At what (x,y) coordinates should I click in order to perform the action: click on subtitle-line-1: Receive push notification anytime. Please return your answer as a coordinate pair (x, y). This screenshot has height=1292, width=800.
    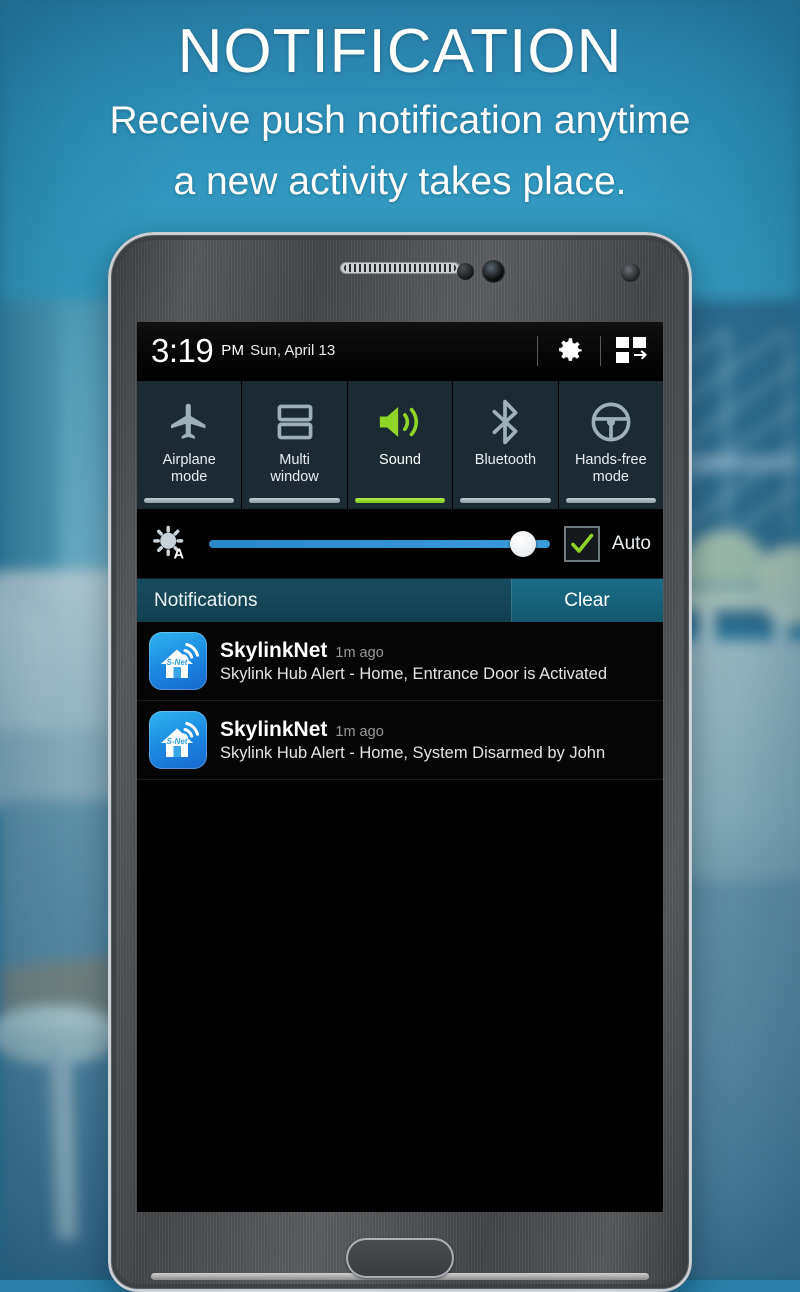
    Looking at the image, I should click on (400, 120).